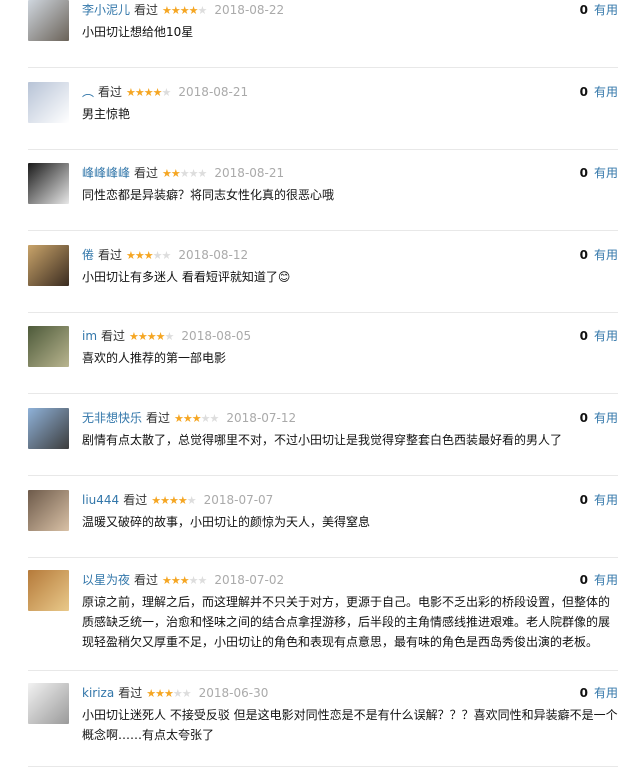 This screenshot has width=640, height=767. What do you see at coordinates (249, 580) in the screenshot?
I see `comment-date: 2018-07-02` at bounding box center [249, 580].